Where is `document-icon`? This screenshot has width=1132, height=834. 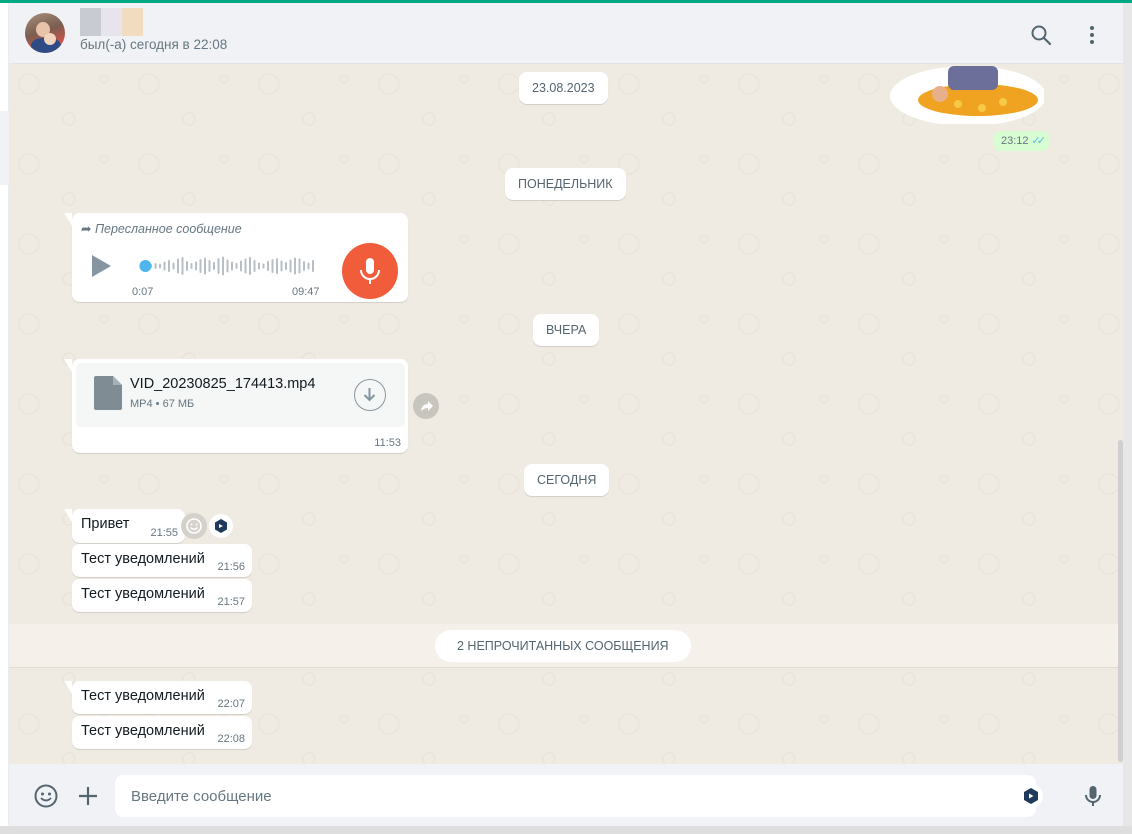
document-icon is located at coordinates (108, 393).